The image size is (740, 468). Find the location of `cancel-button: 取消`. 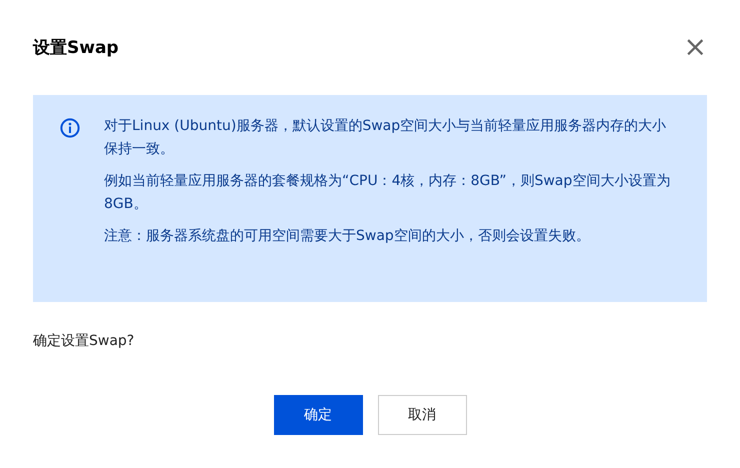

cancel-button: 取消 is located at coordinates (422, 415).